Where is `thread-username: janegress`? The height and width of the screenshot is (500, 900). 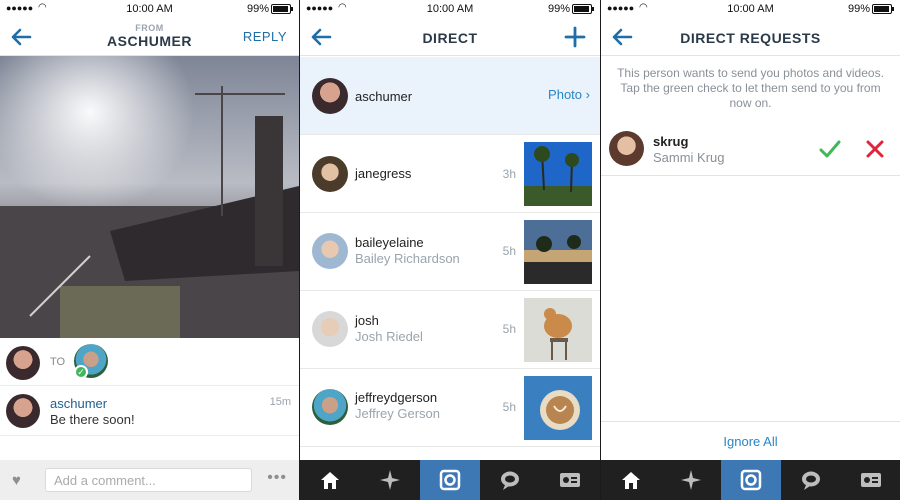 thread-username: janegress is located at coordinates (383, 173).